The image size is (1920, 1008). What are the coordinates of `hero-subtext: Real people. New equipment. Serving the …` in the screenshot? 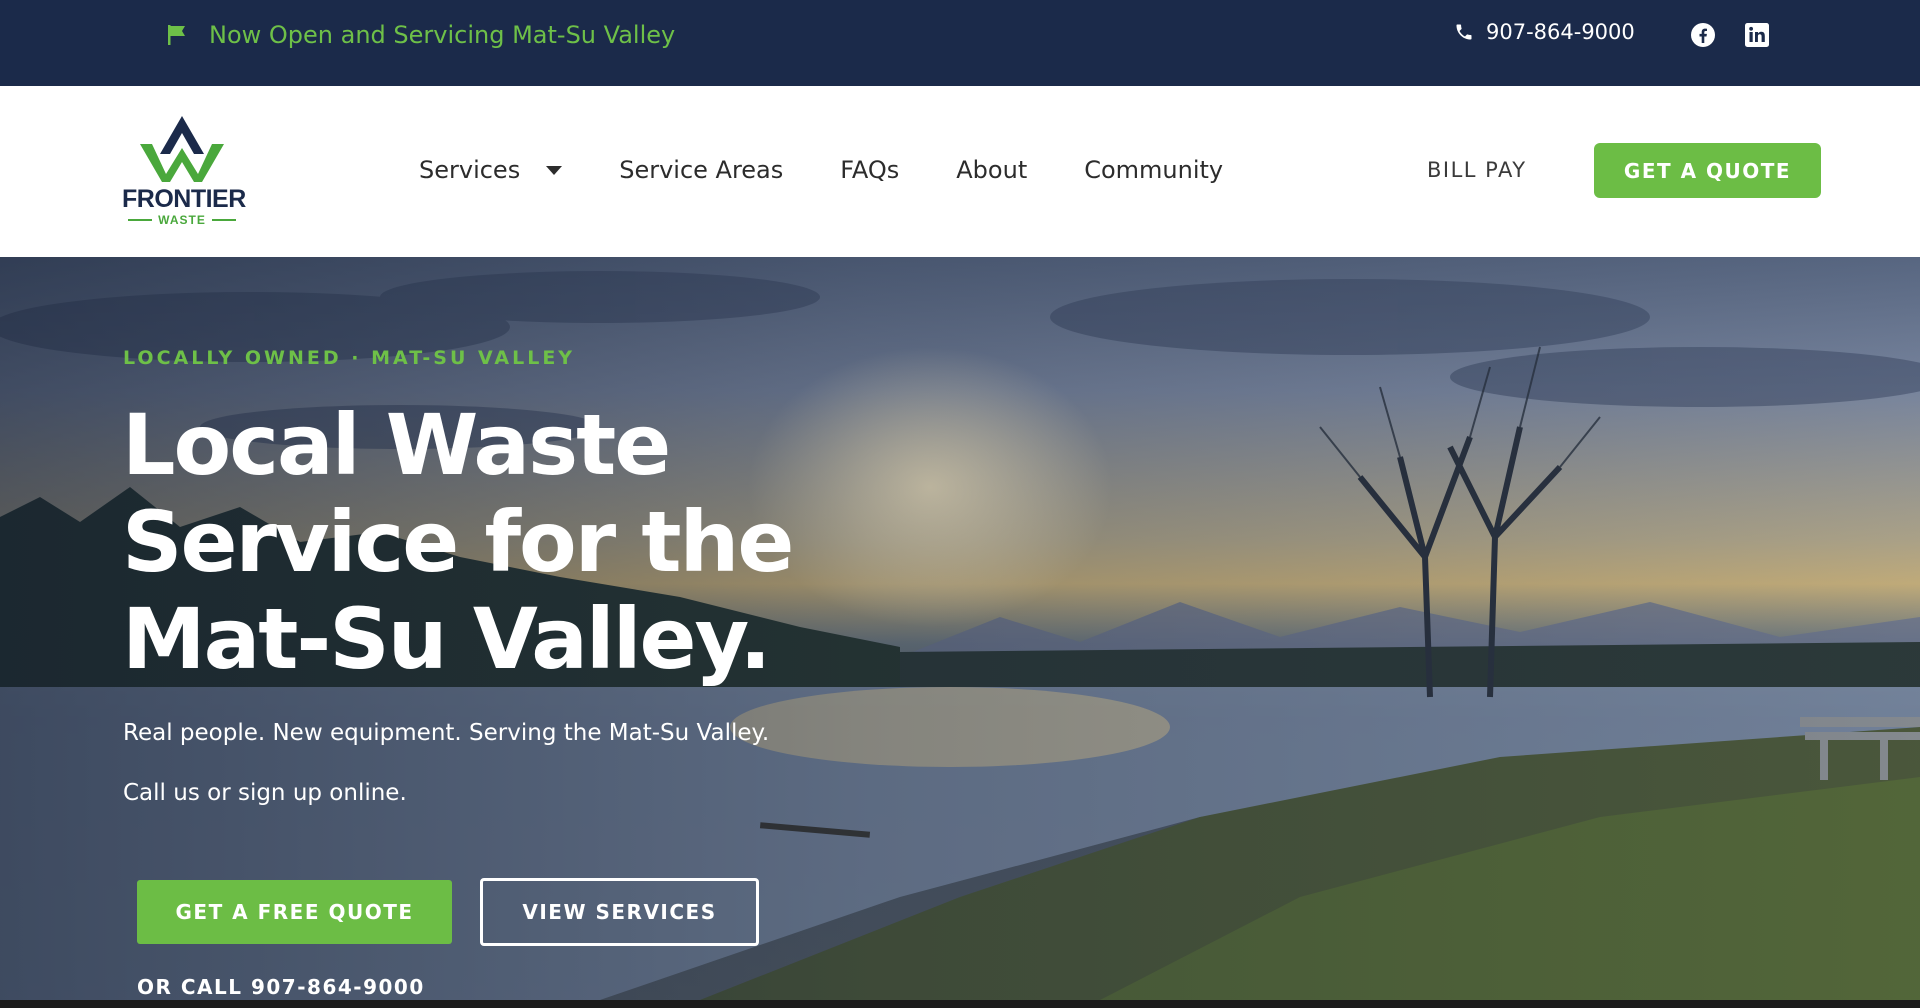 It's located at (446, 733).